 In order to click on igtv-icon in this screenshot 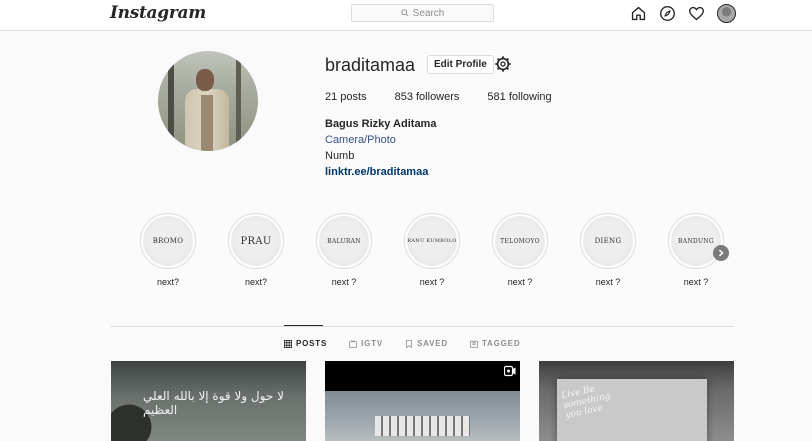, I will do `click(353, 343)`.